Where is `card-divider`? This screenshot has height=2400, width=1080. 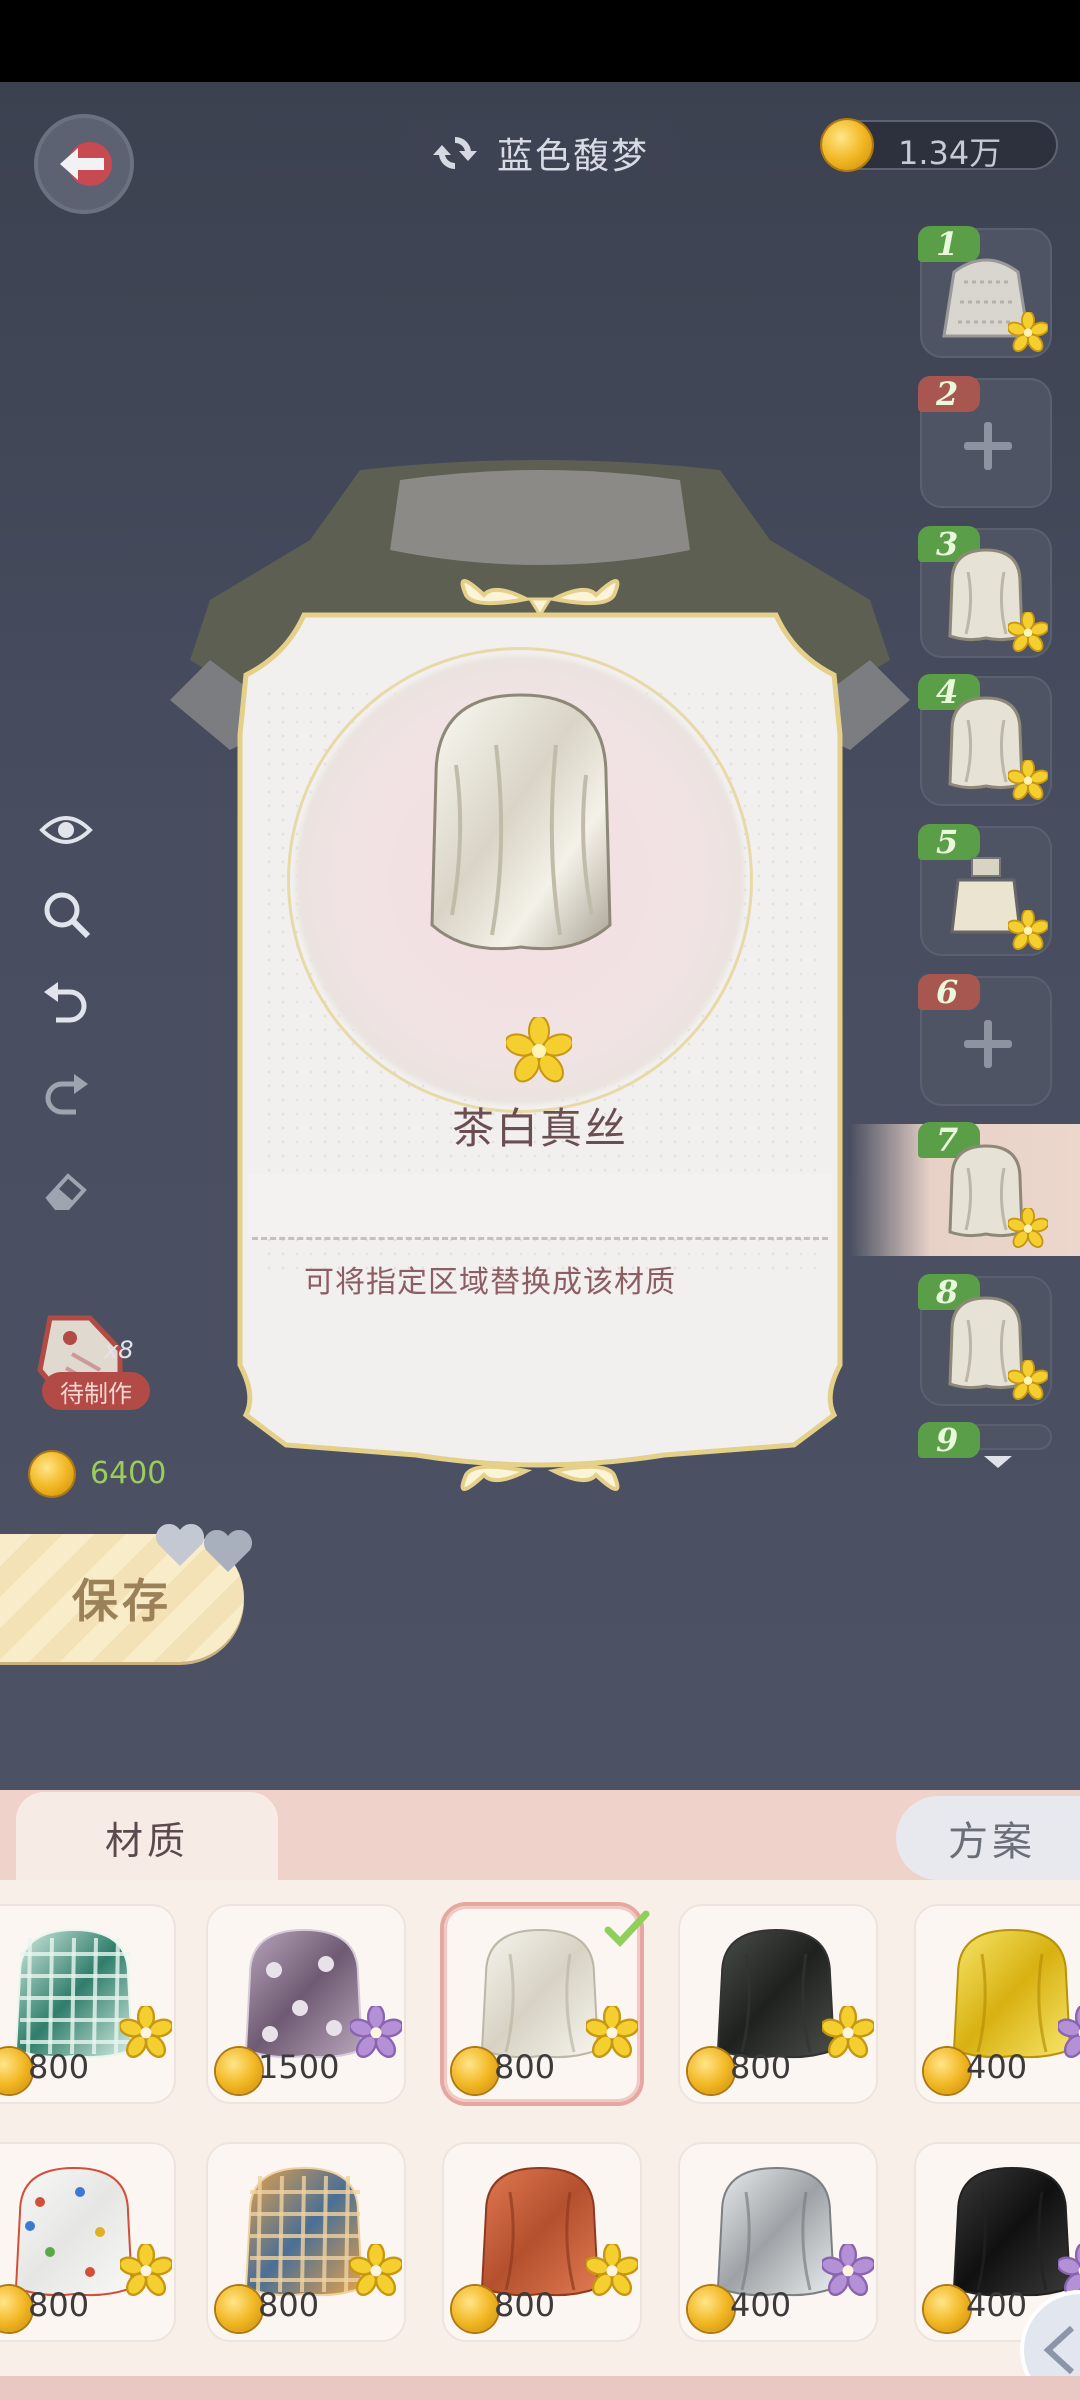
card-divider is located at coordinates (540, 1238).